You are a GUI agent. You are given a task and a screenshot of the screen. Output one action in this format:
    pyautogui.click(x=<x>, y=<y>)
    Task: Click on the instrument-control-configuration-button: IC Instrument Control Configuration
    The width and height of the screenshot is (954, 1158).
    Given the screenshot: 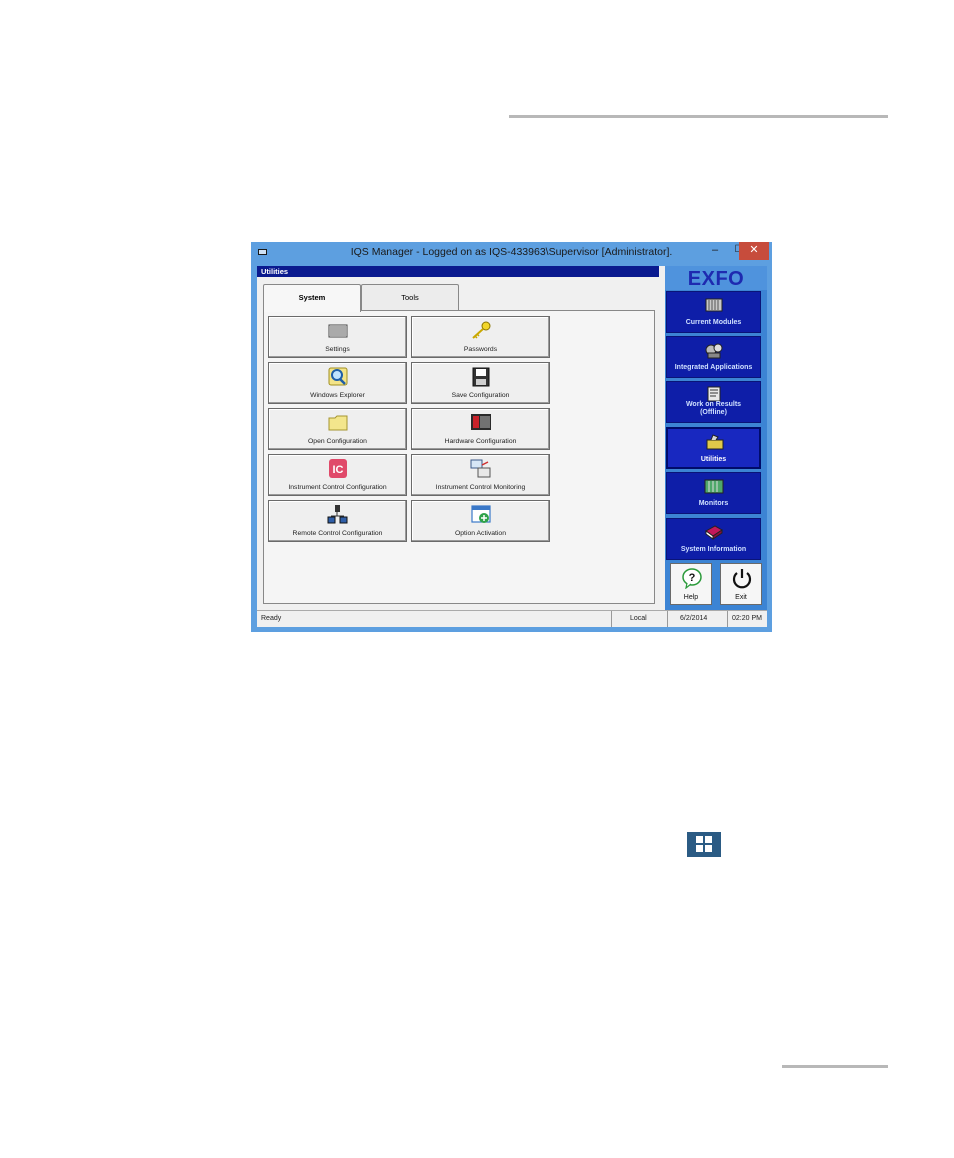 What is the action you would take?
    pyautogui.click(x=337, y=475)
    